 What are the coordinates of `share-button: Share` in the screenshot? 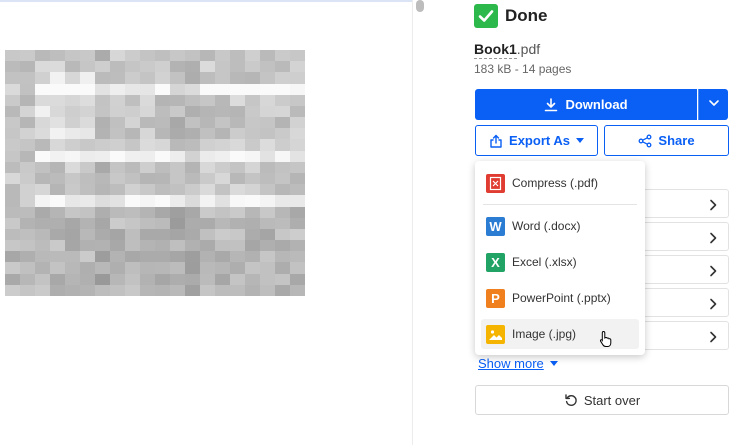 It's located at (666, 140).